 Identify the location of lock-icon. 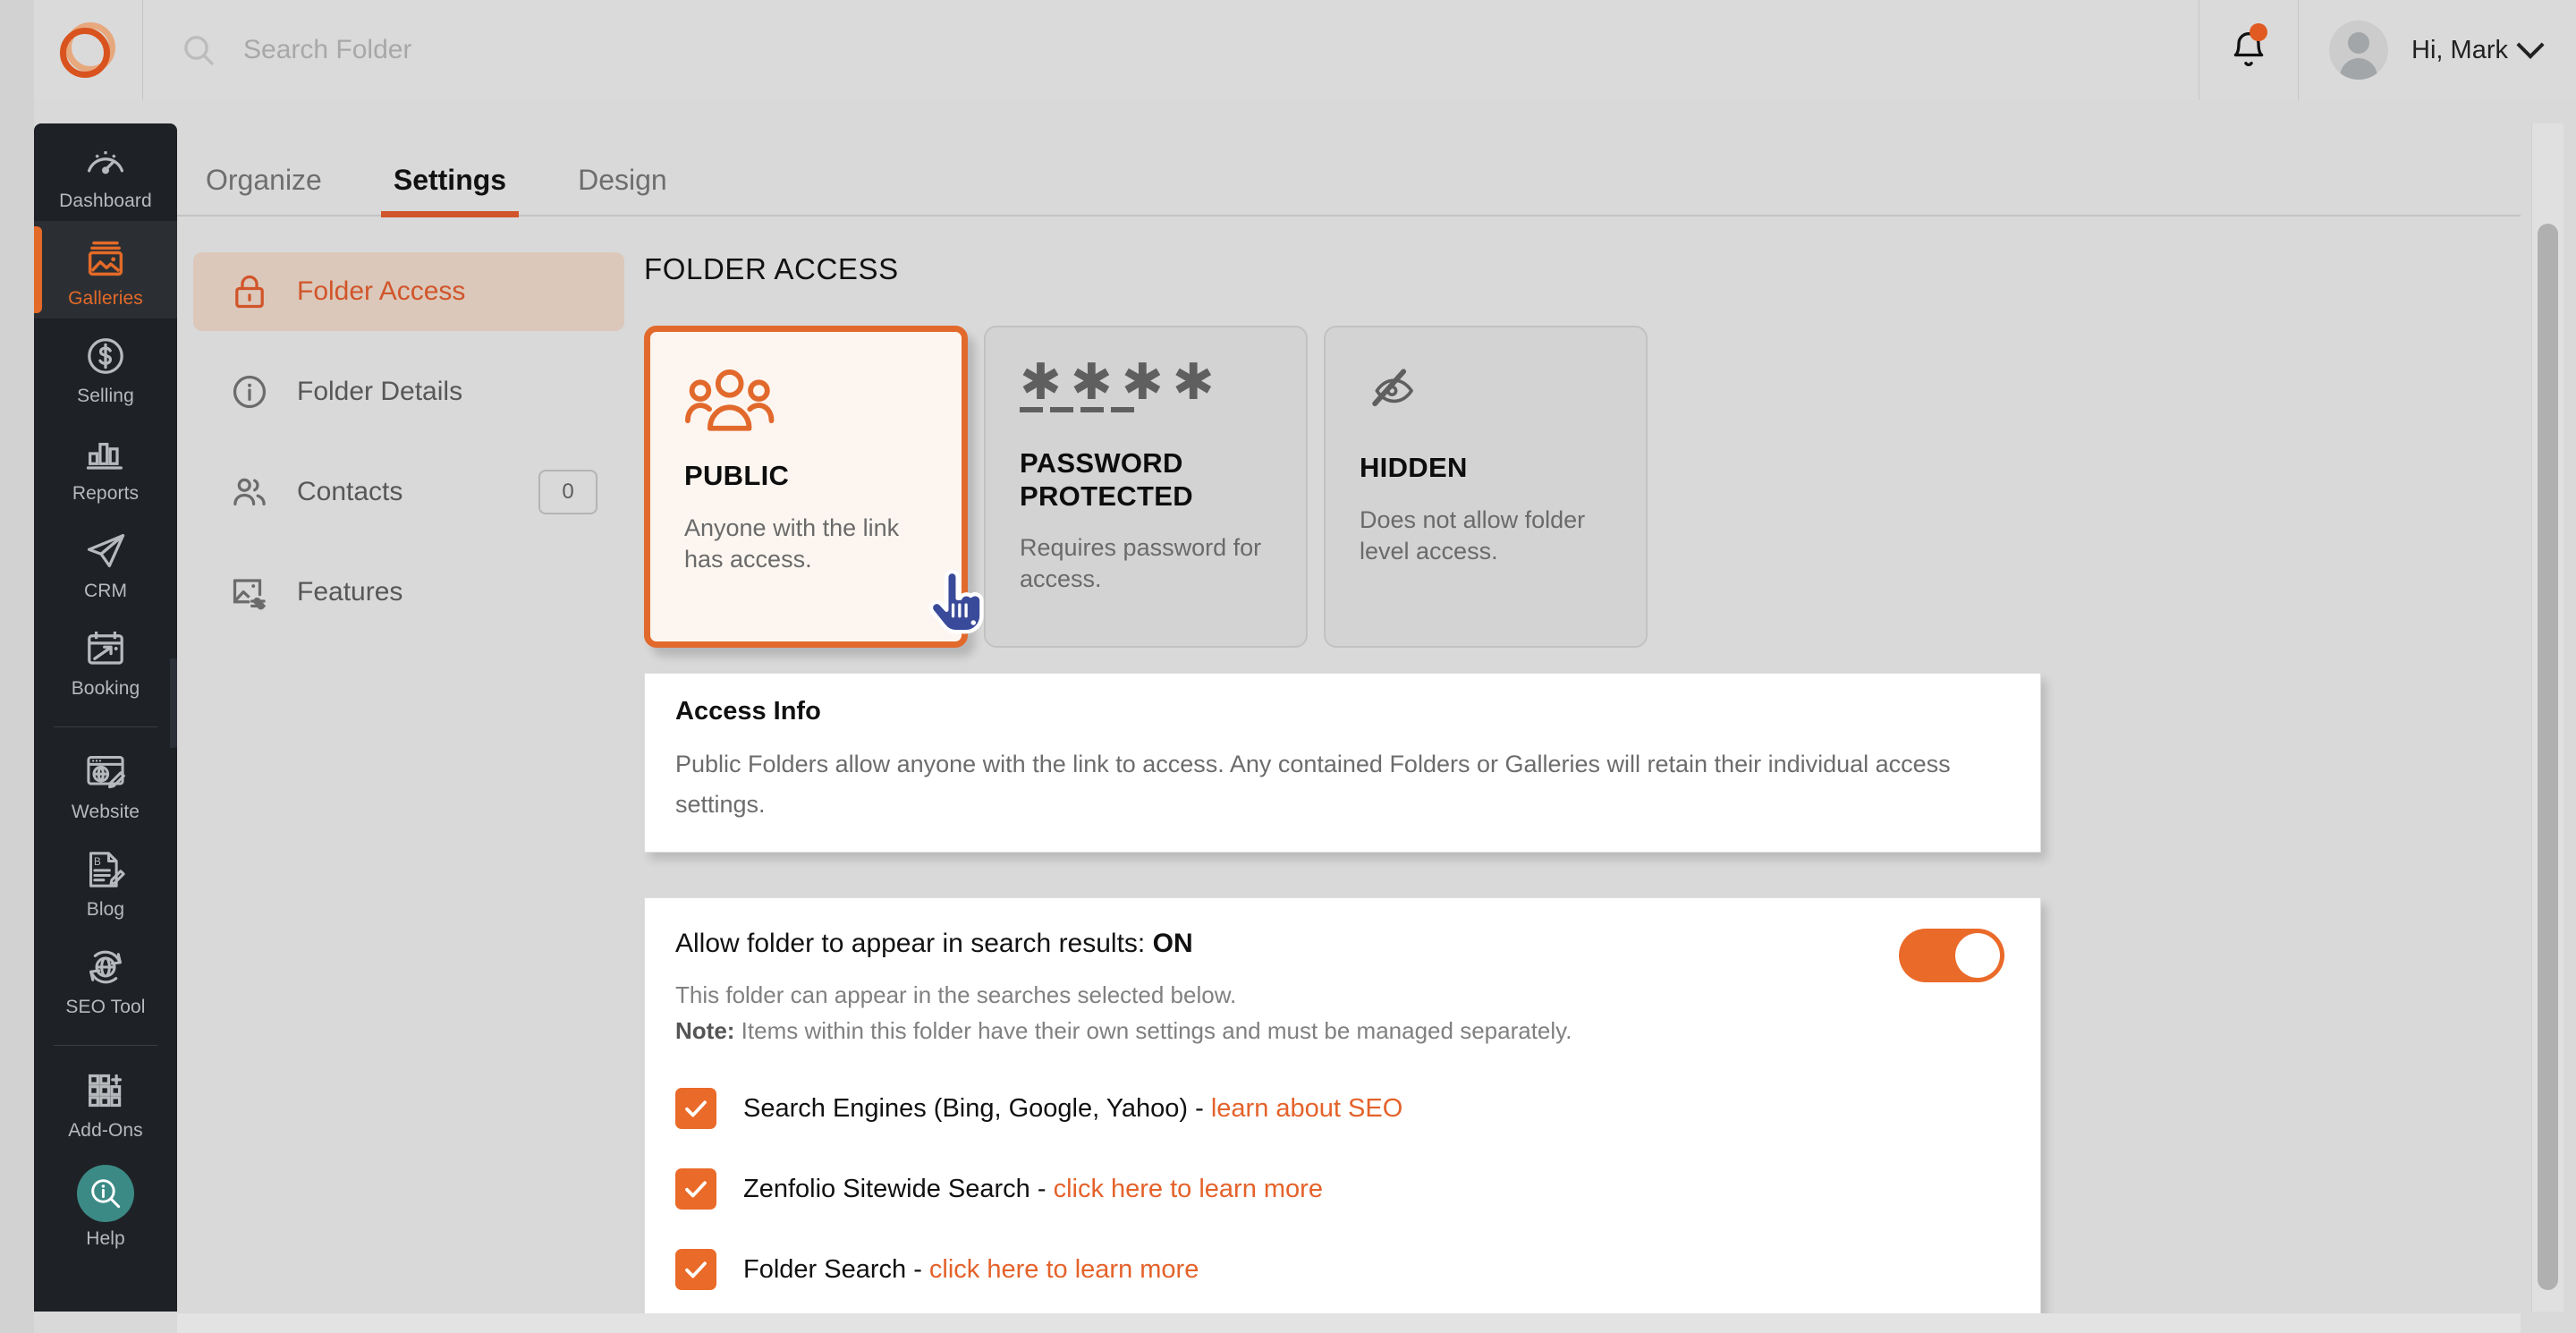
(249, 292).